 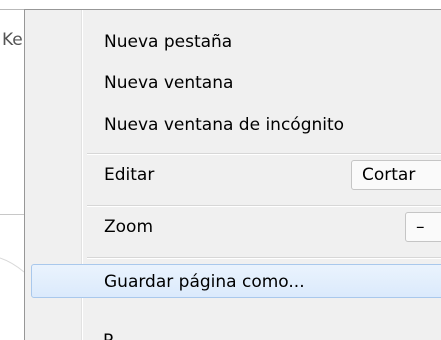 I want to click on menu-item-zoom: Zoom –, so click(x=233, y=227).